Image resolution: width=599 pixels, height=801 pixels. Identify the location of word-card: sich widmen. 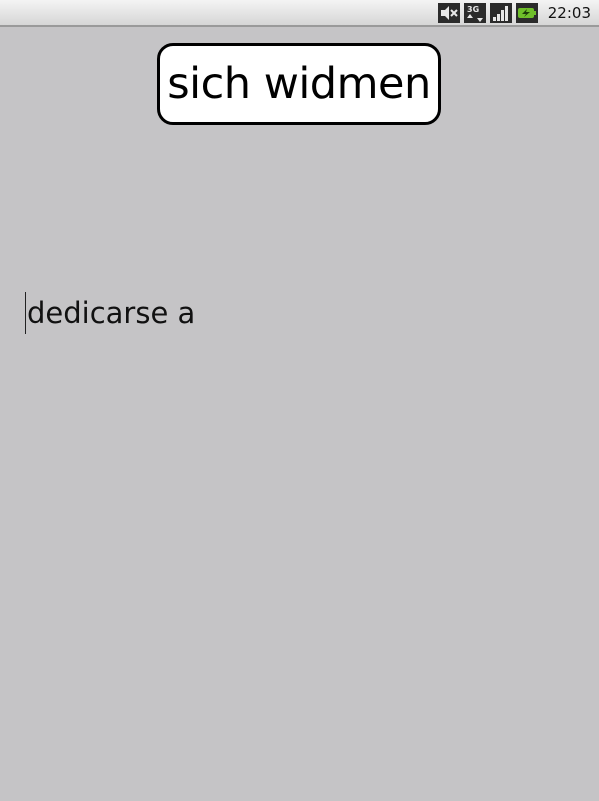
(299, 84).